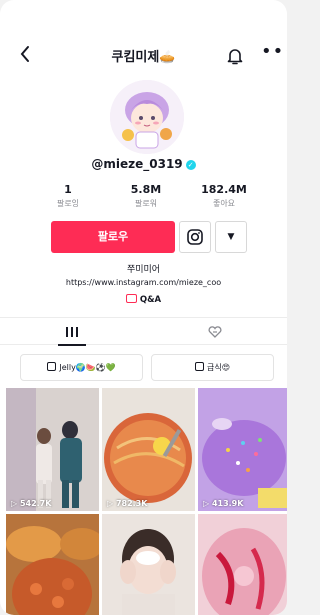 Image resolution: width=320 pixels, height=615 pixels. I want to click on profile-link: https://www.instagram.com/mieze_coo, so click(143, 282).